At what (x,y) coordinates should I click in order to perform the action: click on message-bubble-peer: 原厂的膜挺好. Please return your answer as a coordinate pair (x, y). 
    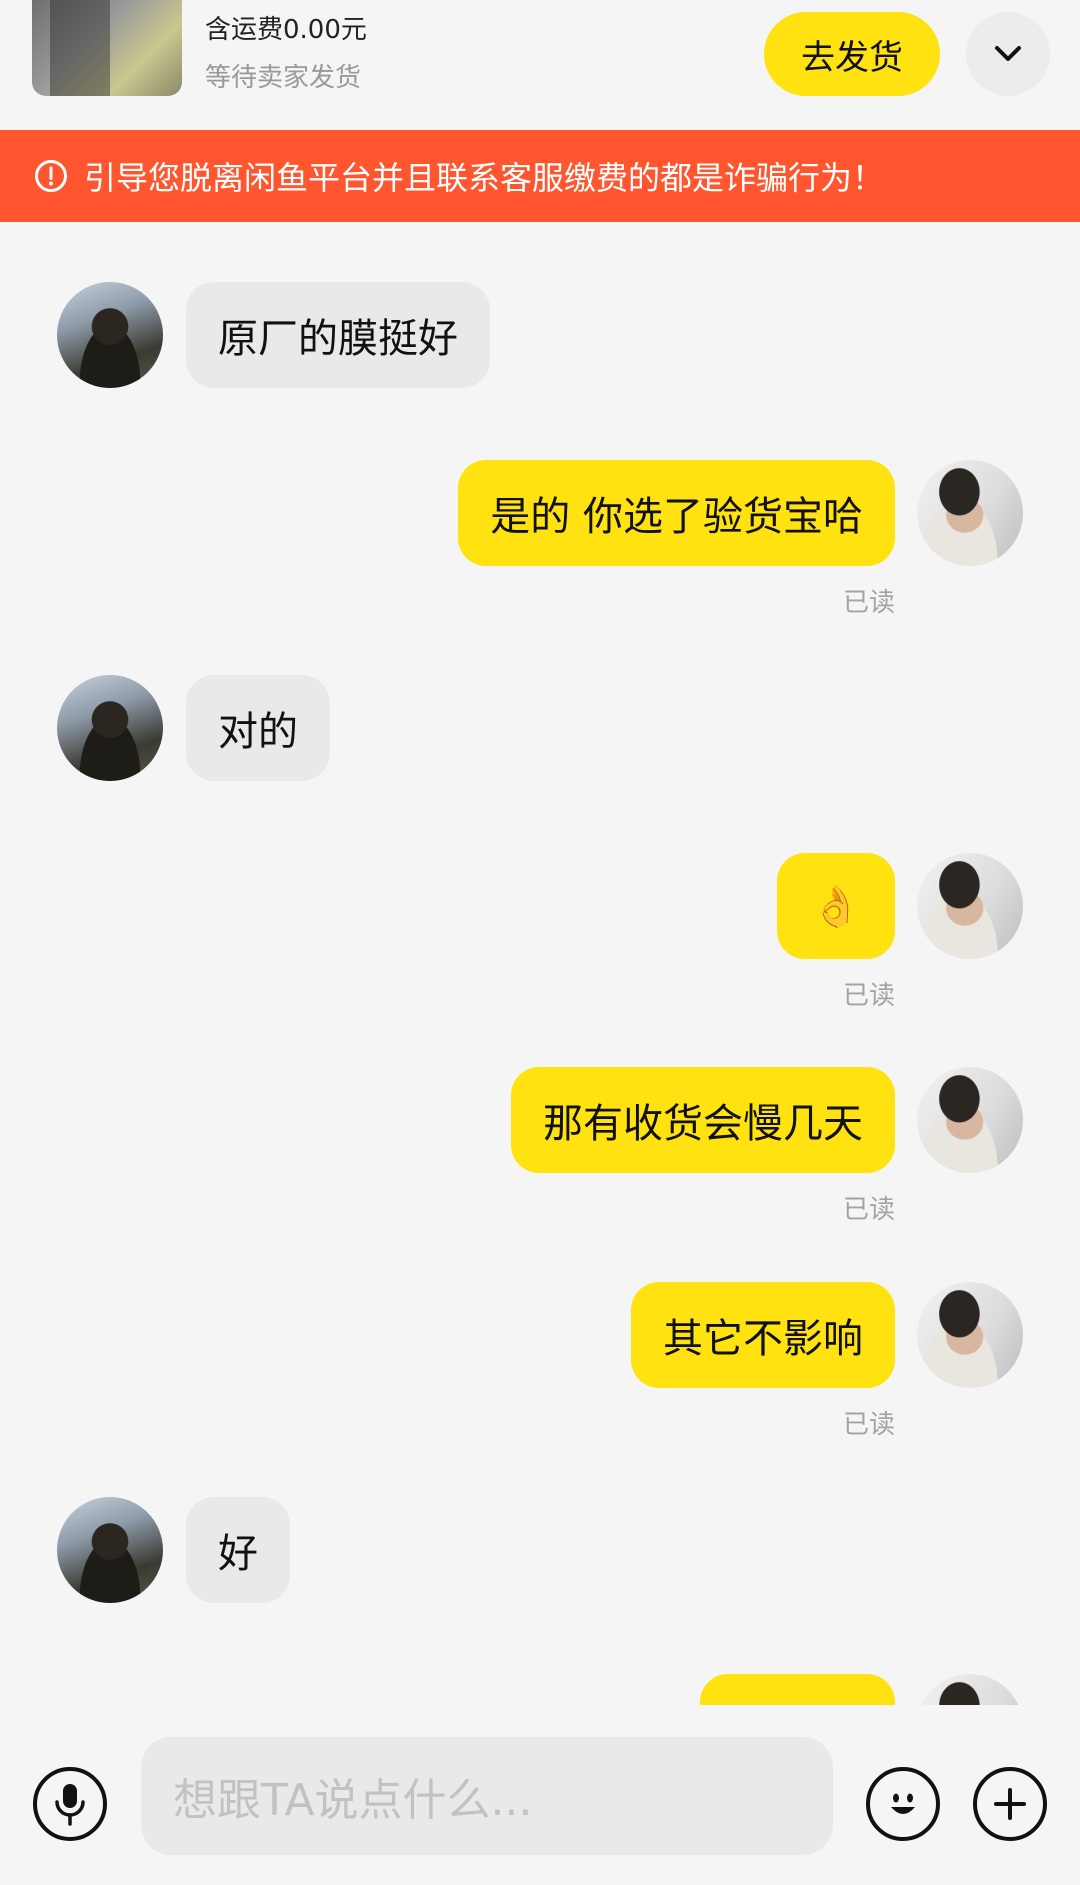
    Looking at the image, I should click on (338, 335).